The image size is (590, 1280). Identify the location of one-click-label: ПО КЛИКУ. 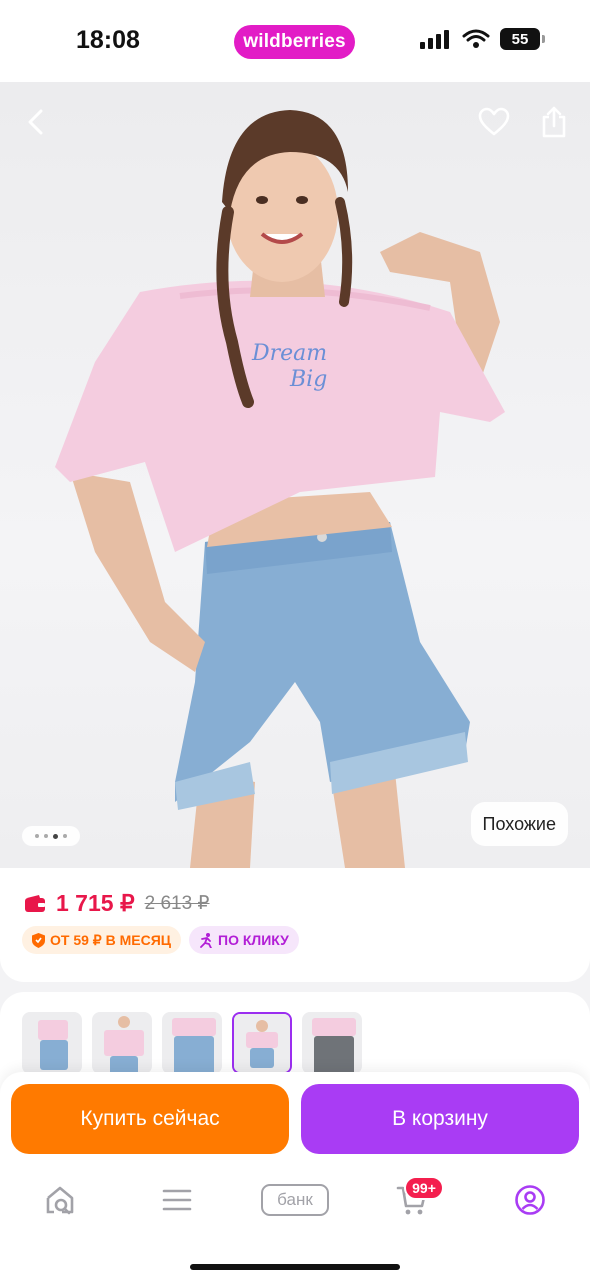
(253, 940).